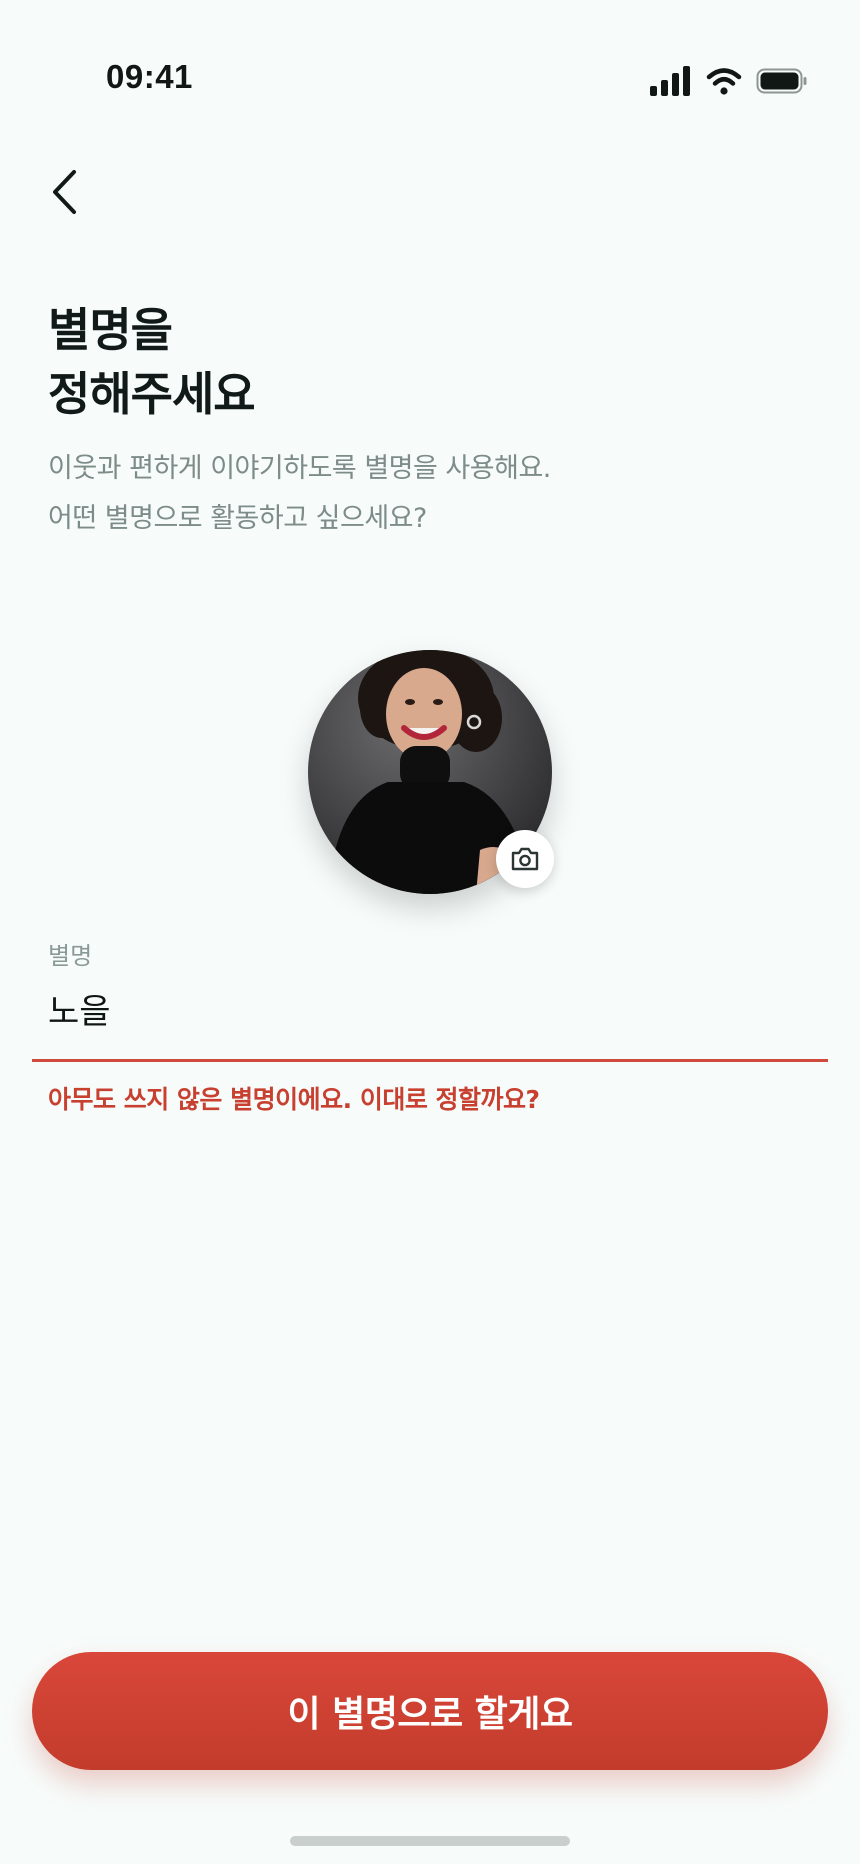  What do you see at coordinates (438, 1008) in the screenshot?
I see `nickname-input` at bounding box center [438, 1008].